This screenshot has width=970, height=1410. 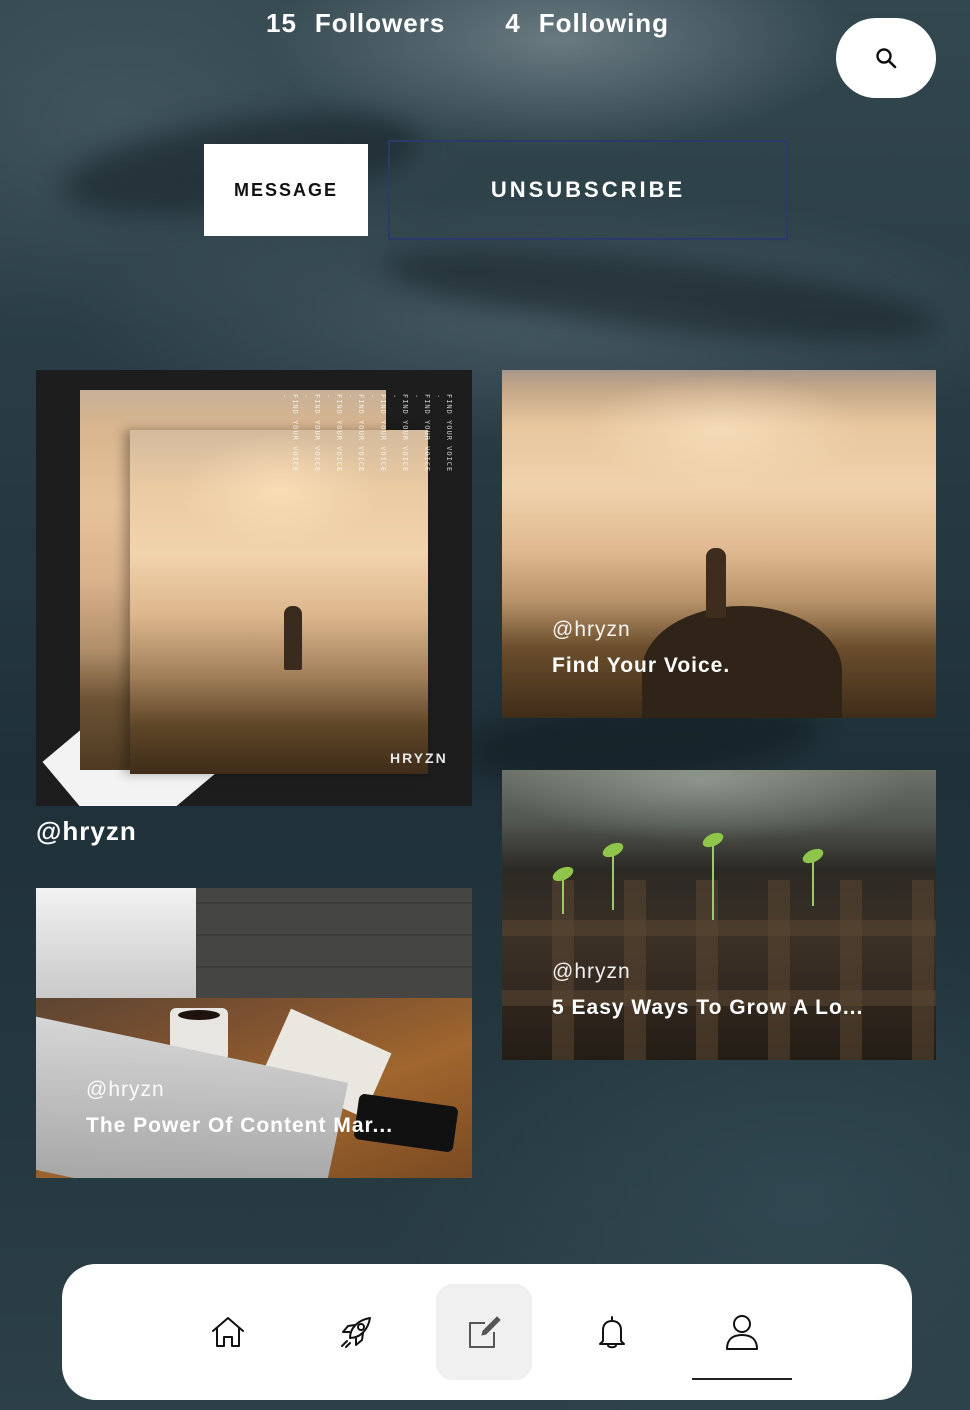 What do you see at coordinates (286, 190) in the screenshot?
I see `message-button: MESSAGE` at bounding box center [286, 190].